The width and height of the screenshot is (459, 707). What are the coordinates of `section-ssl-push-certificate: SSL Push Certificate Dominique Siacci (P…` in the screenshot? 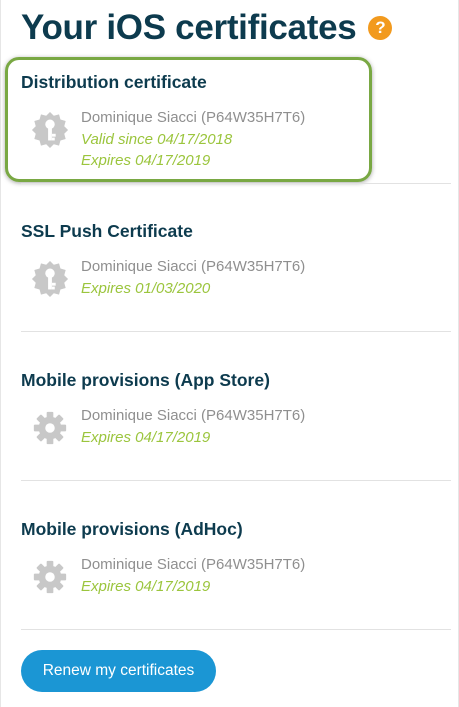 It's located at (236, 271).